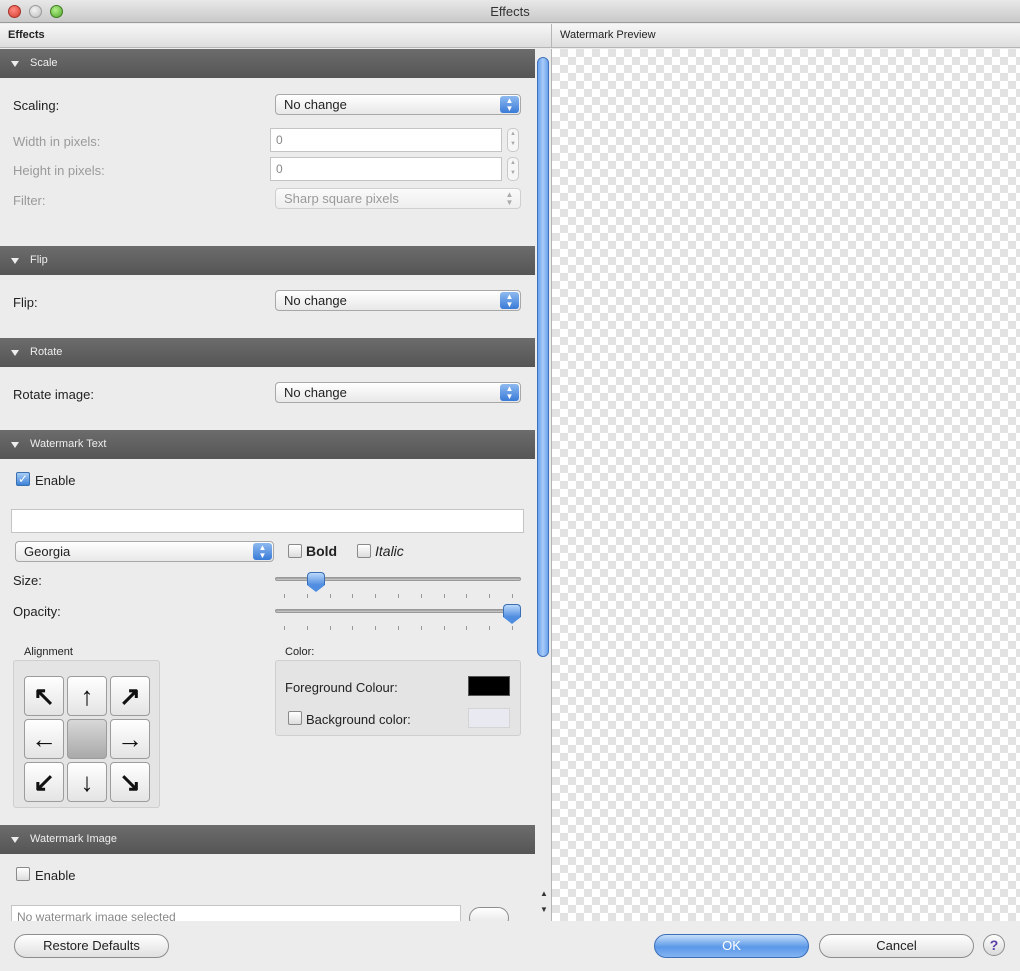 The height and width of the screenshot is (971, 1020). Describe the element at coordinates (87, 782) in the screenshot. I see `align-bottom-button: ↓` at that location.